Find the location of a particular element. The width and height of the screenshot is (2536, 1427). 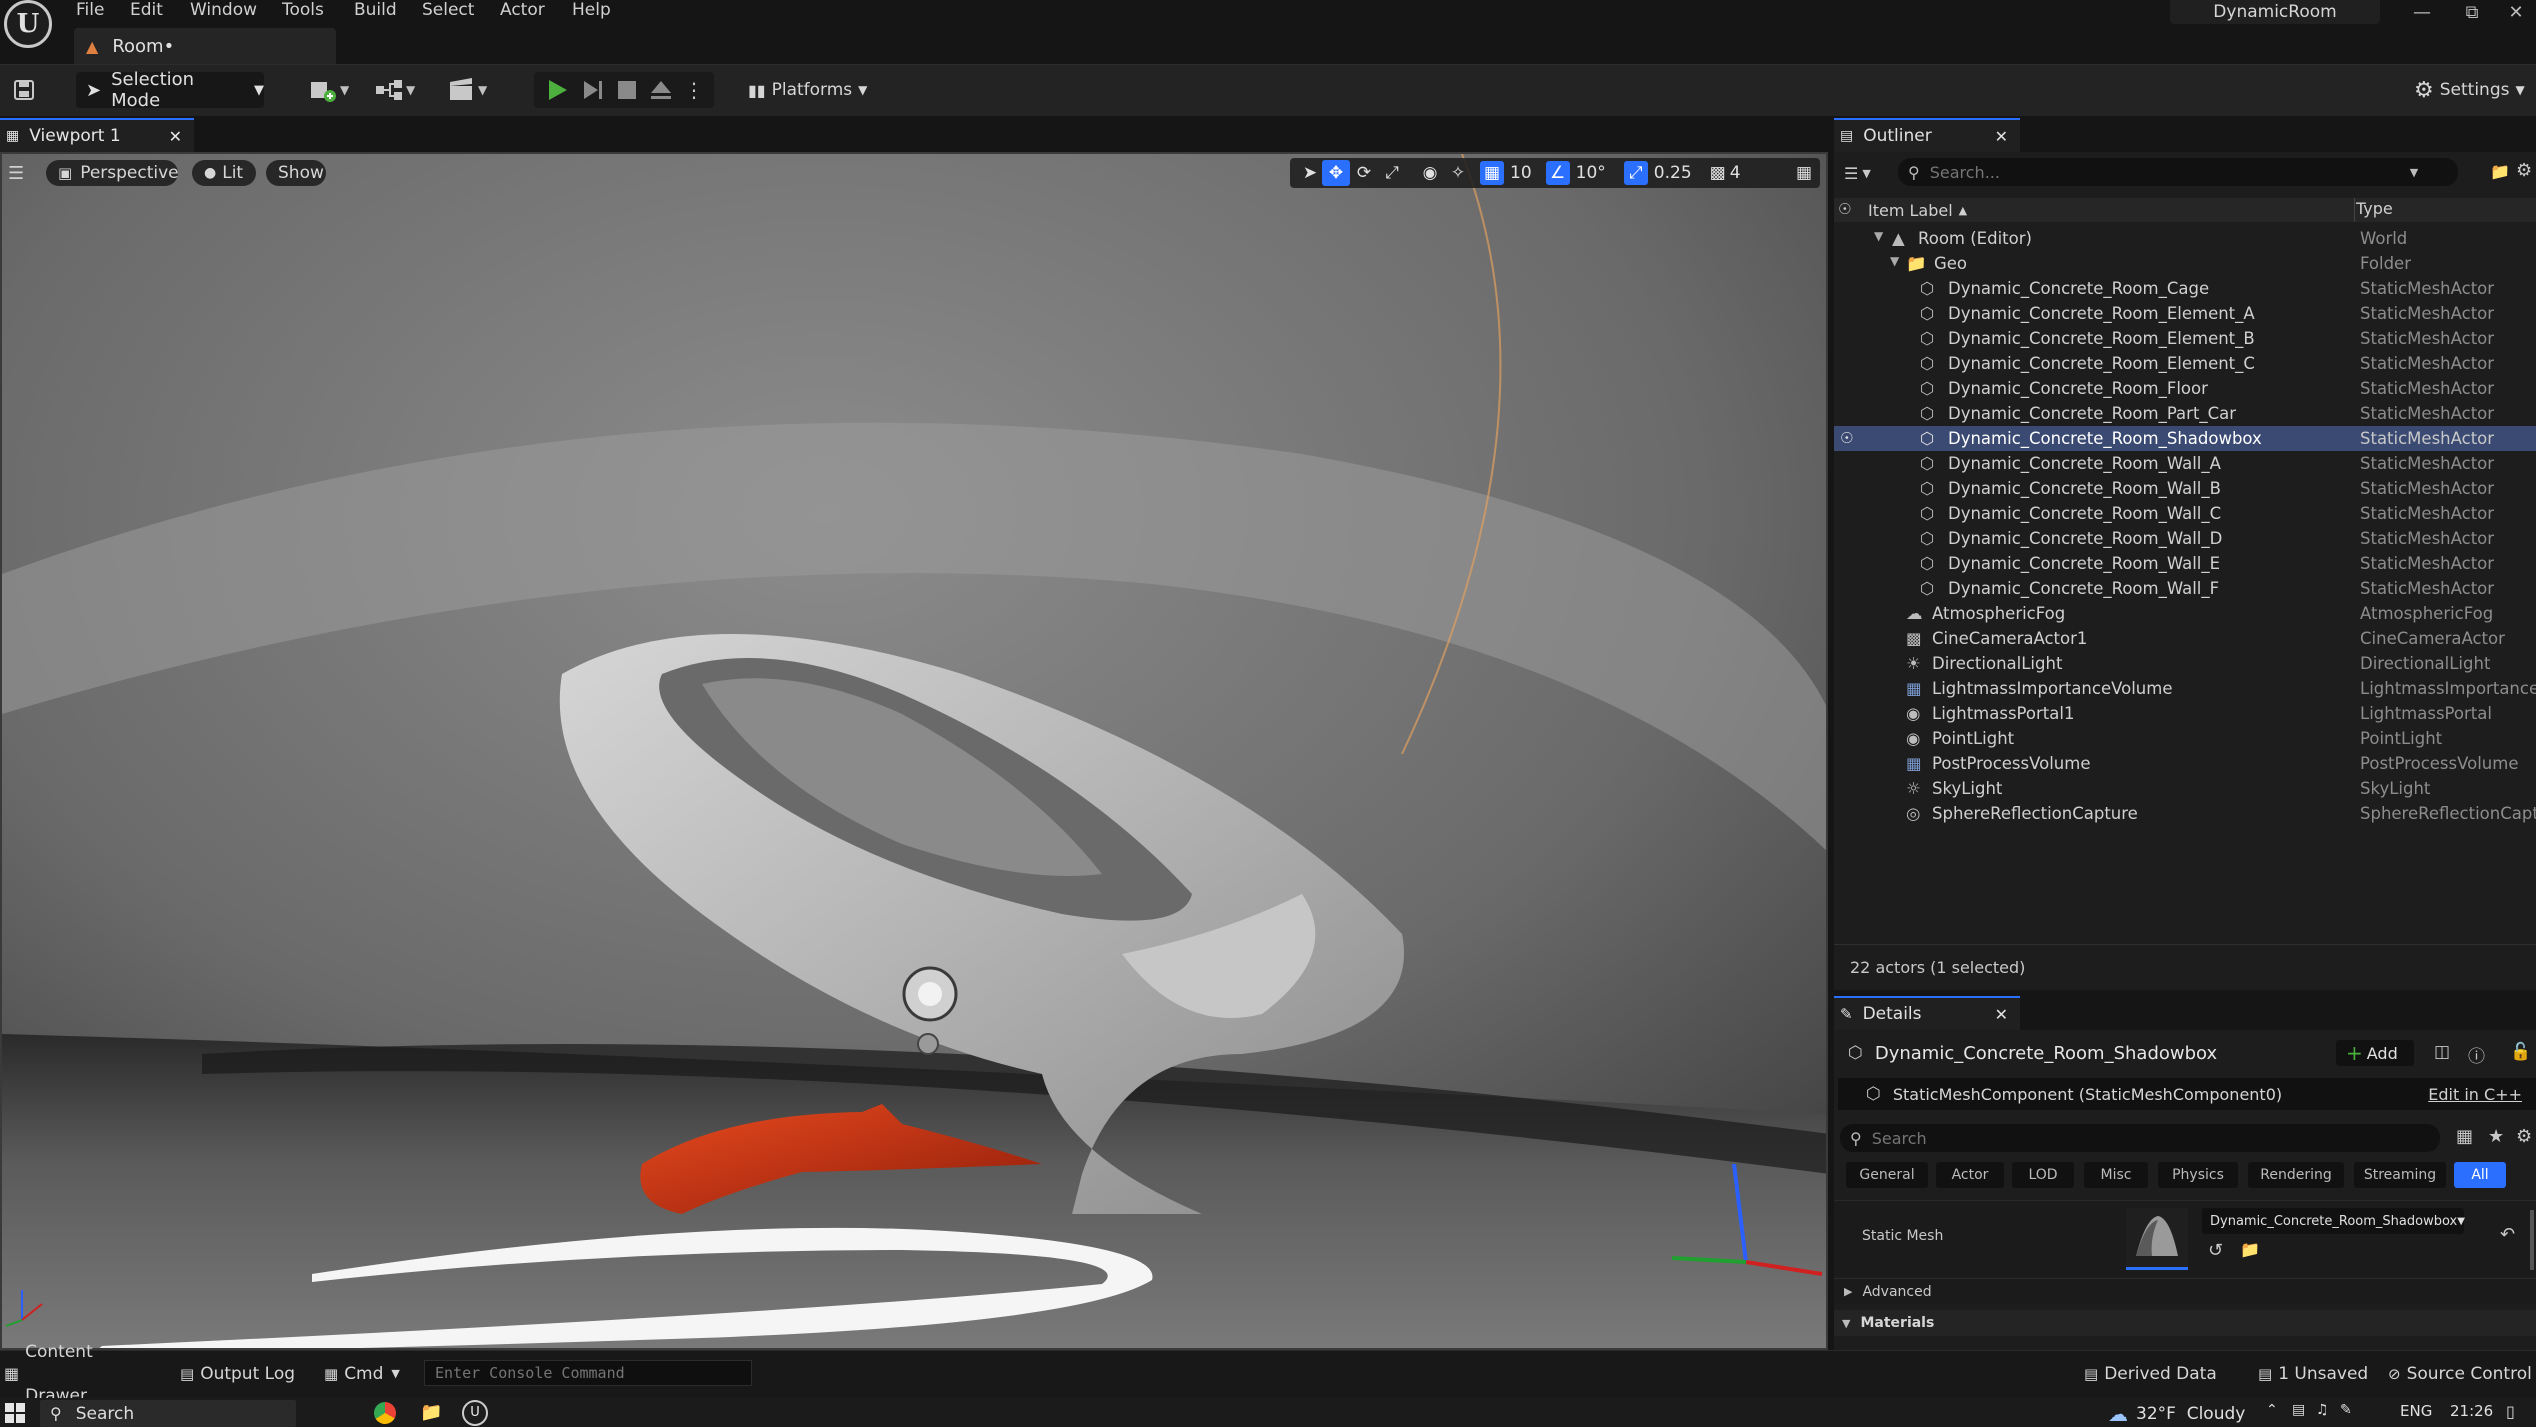

notification-icon: ▯ is located at coordinates (2510, 1411).